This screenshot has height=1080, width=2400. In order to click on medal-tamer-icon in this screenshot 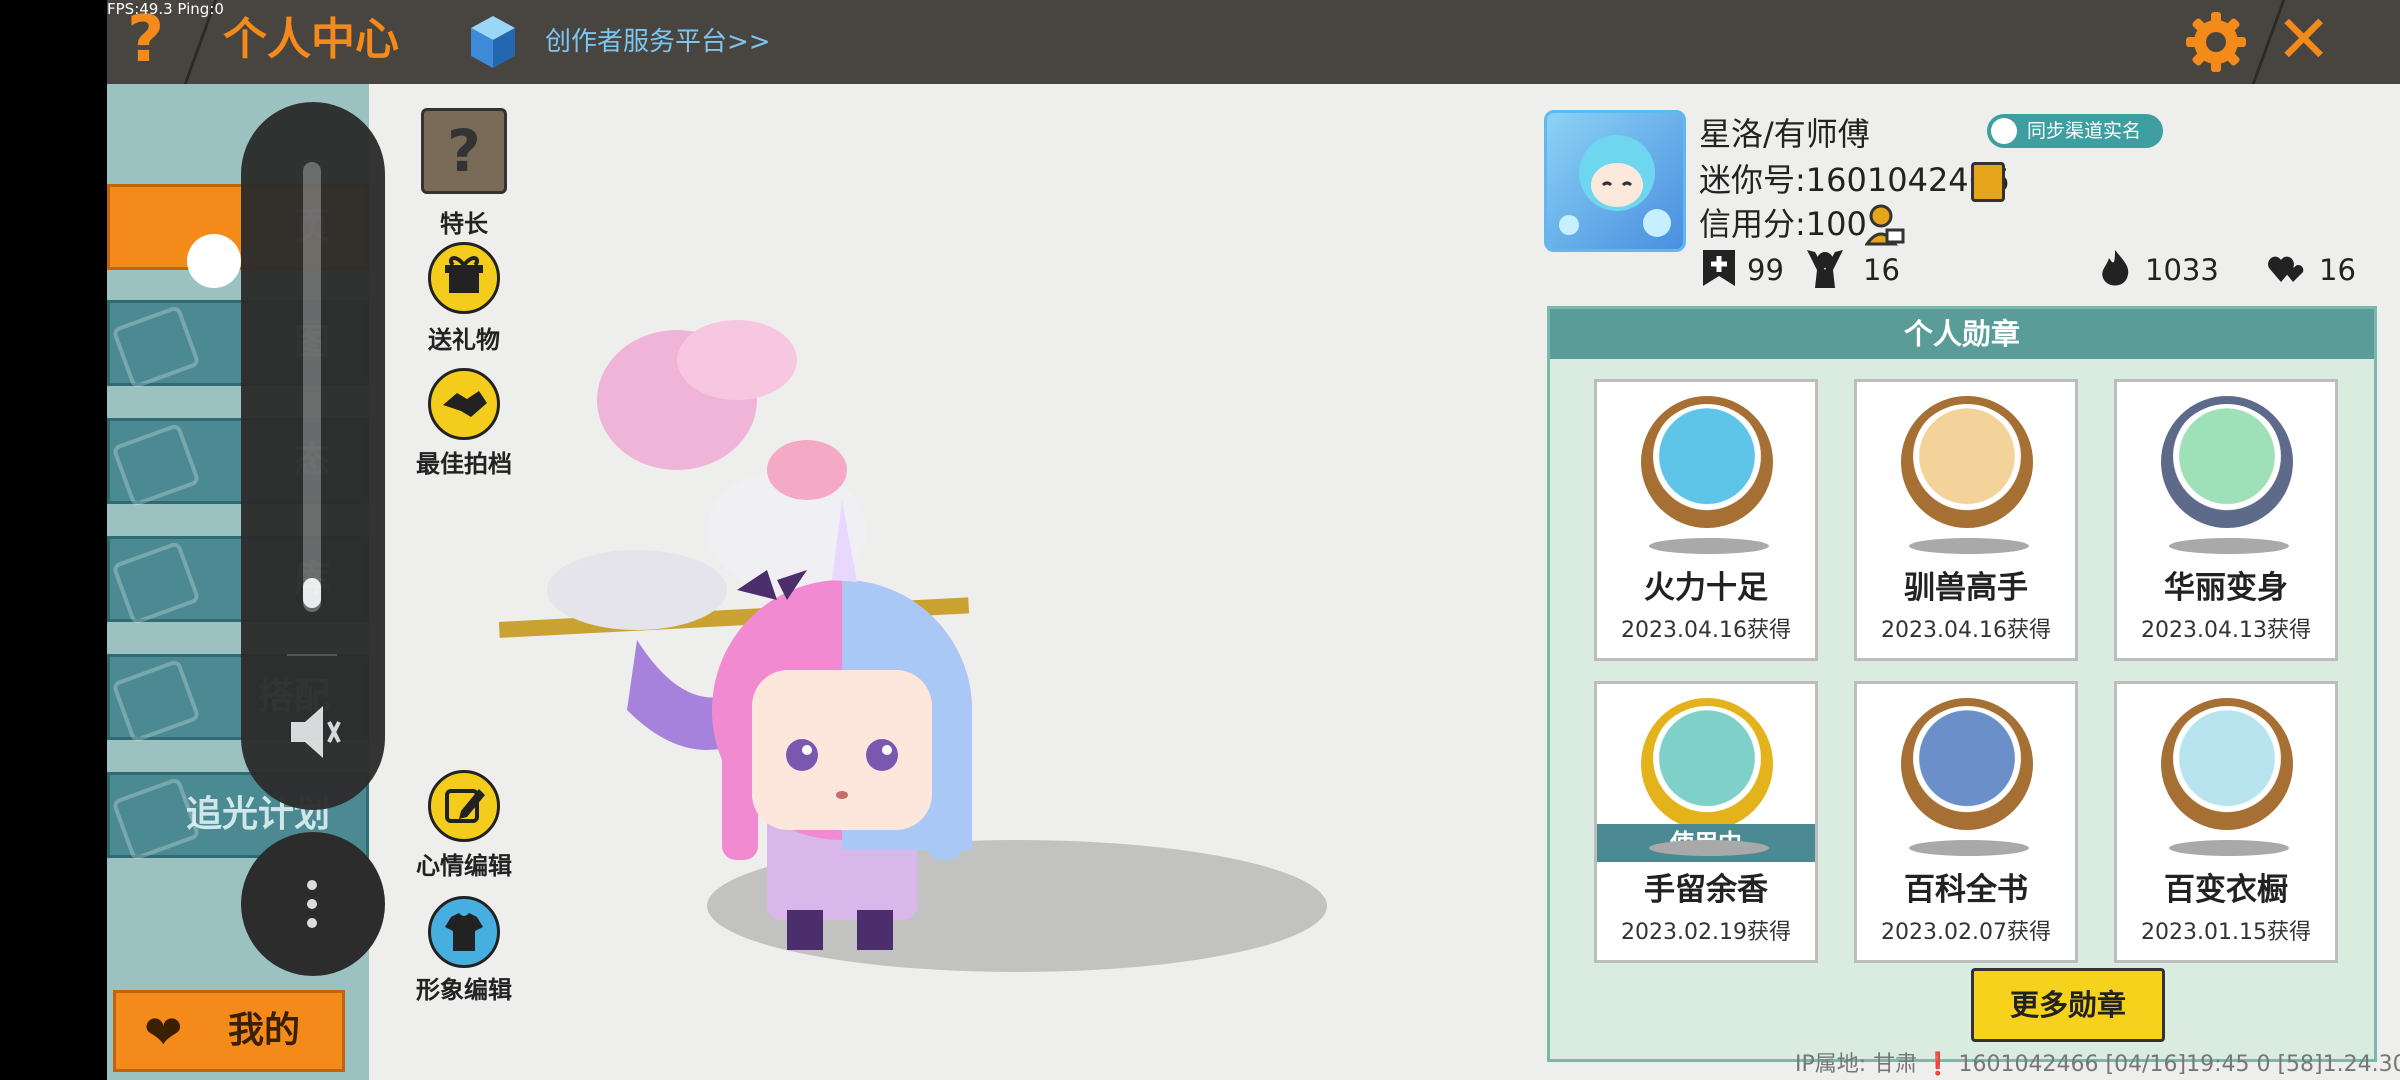, I will do `click(1967, 462)`.